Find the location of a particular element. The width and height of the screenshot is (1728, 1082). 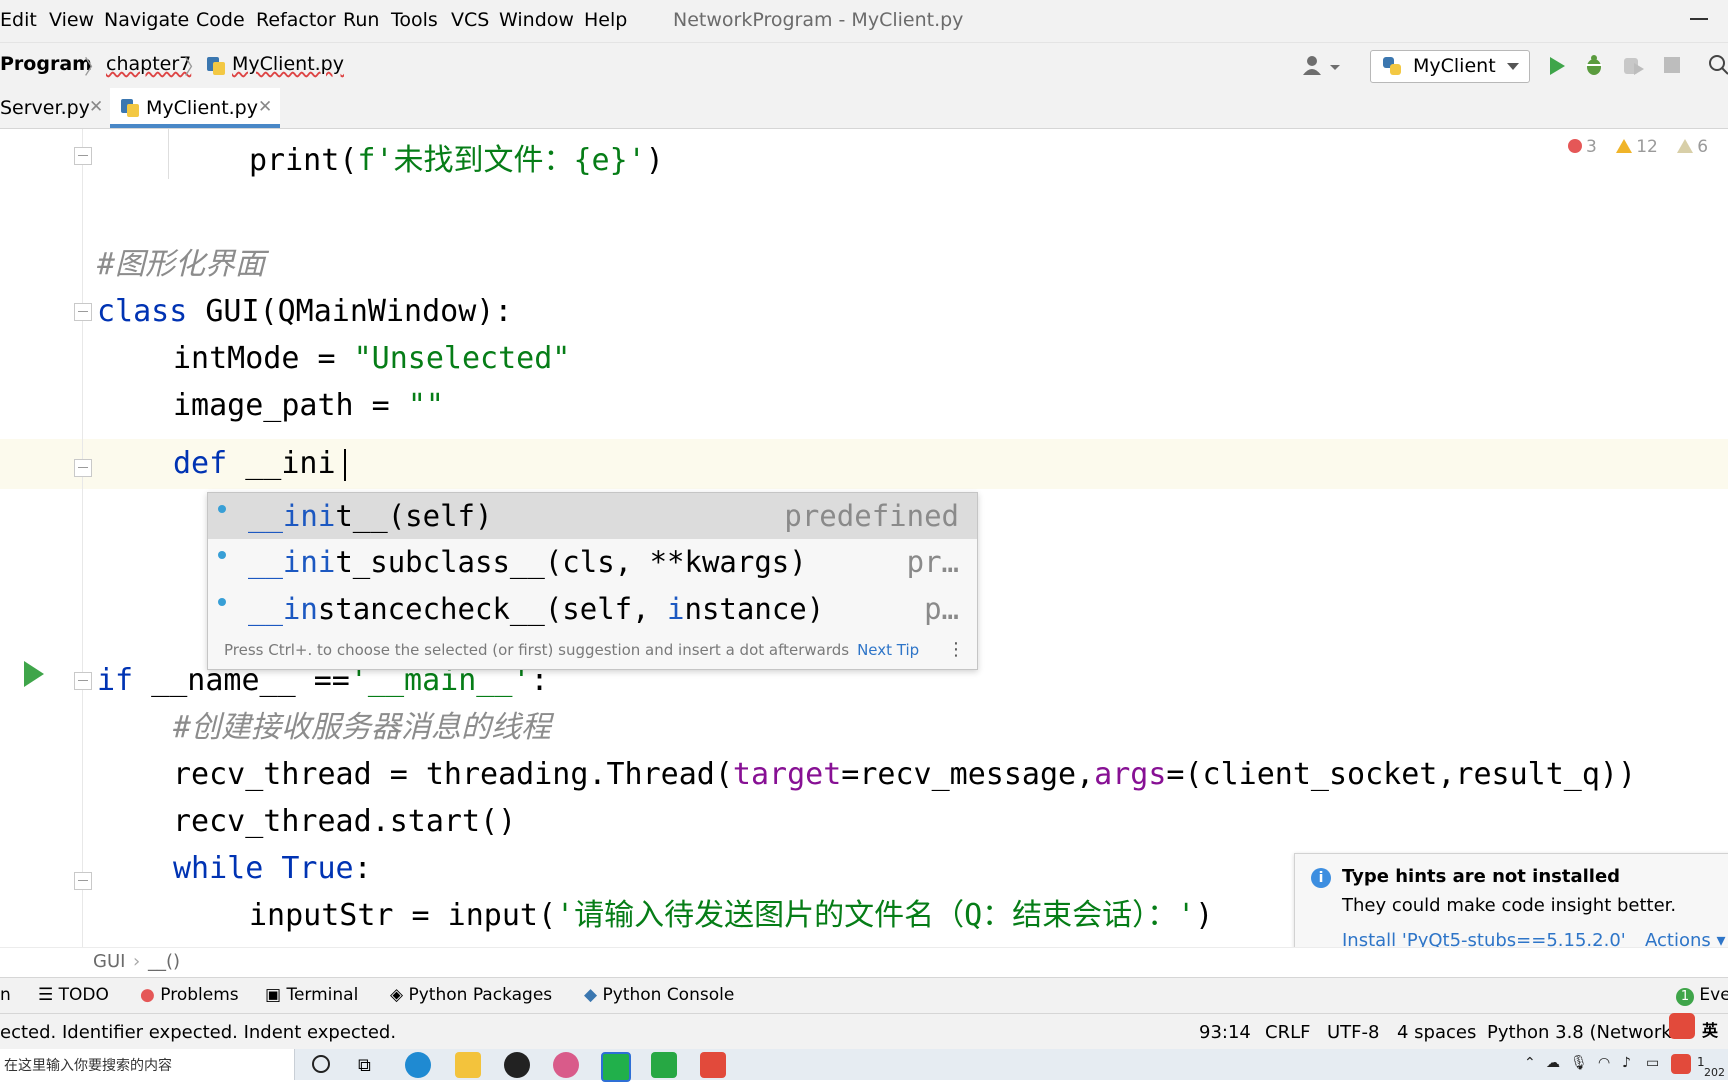

wifi-icon: ◠ is located at coordinates (1604, 1063).